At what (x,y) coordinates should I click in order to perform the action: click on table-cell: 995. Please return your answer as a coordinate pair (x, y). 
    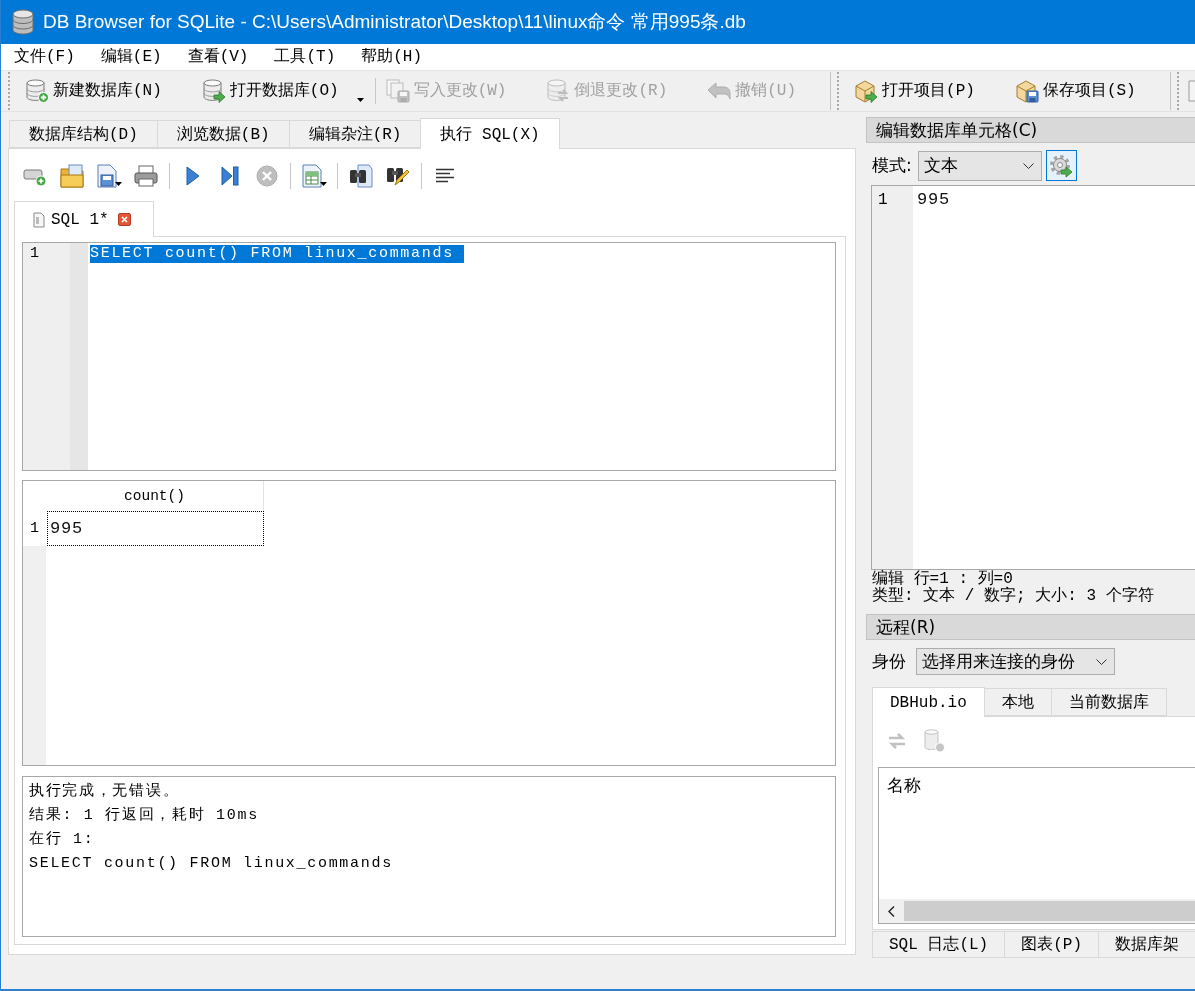
    Looking at the image, I should click on (155, 528).